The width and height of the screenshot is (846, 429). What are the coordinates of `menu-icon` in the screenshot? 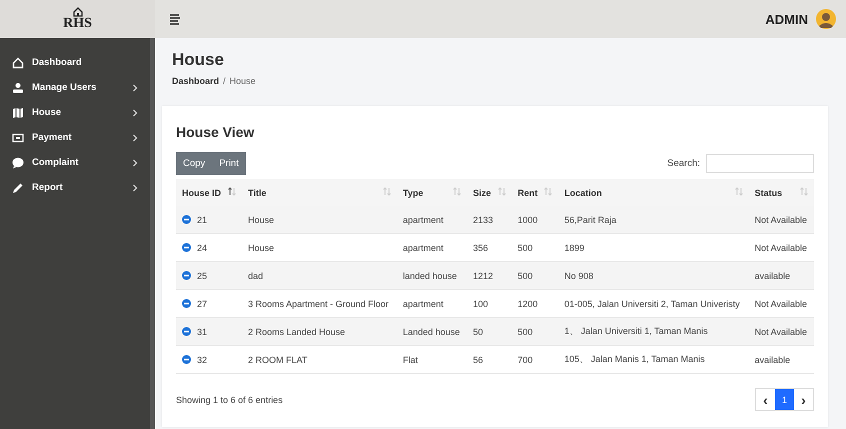 It's located at (175, 19).